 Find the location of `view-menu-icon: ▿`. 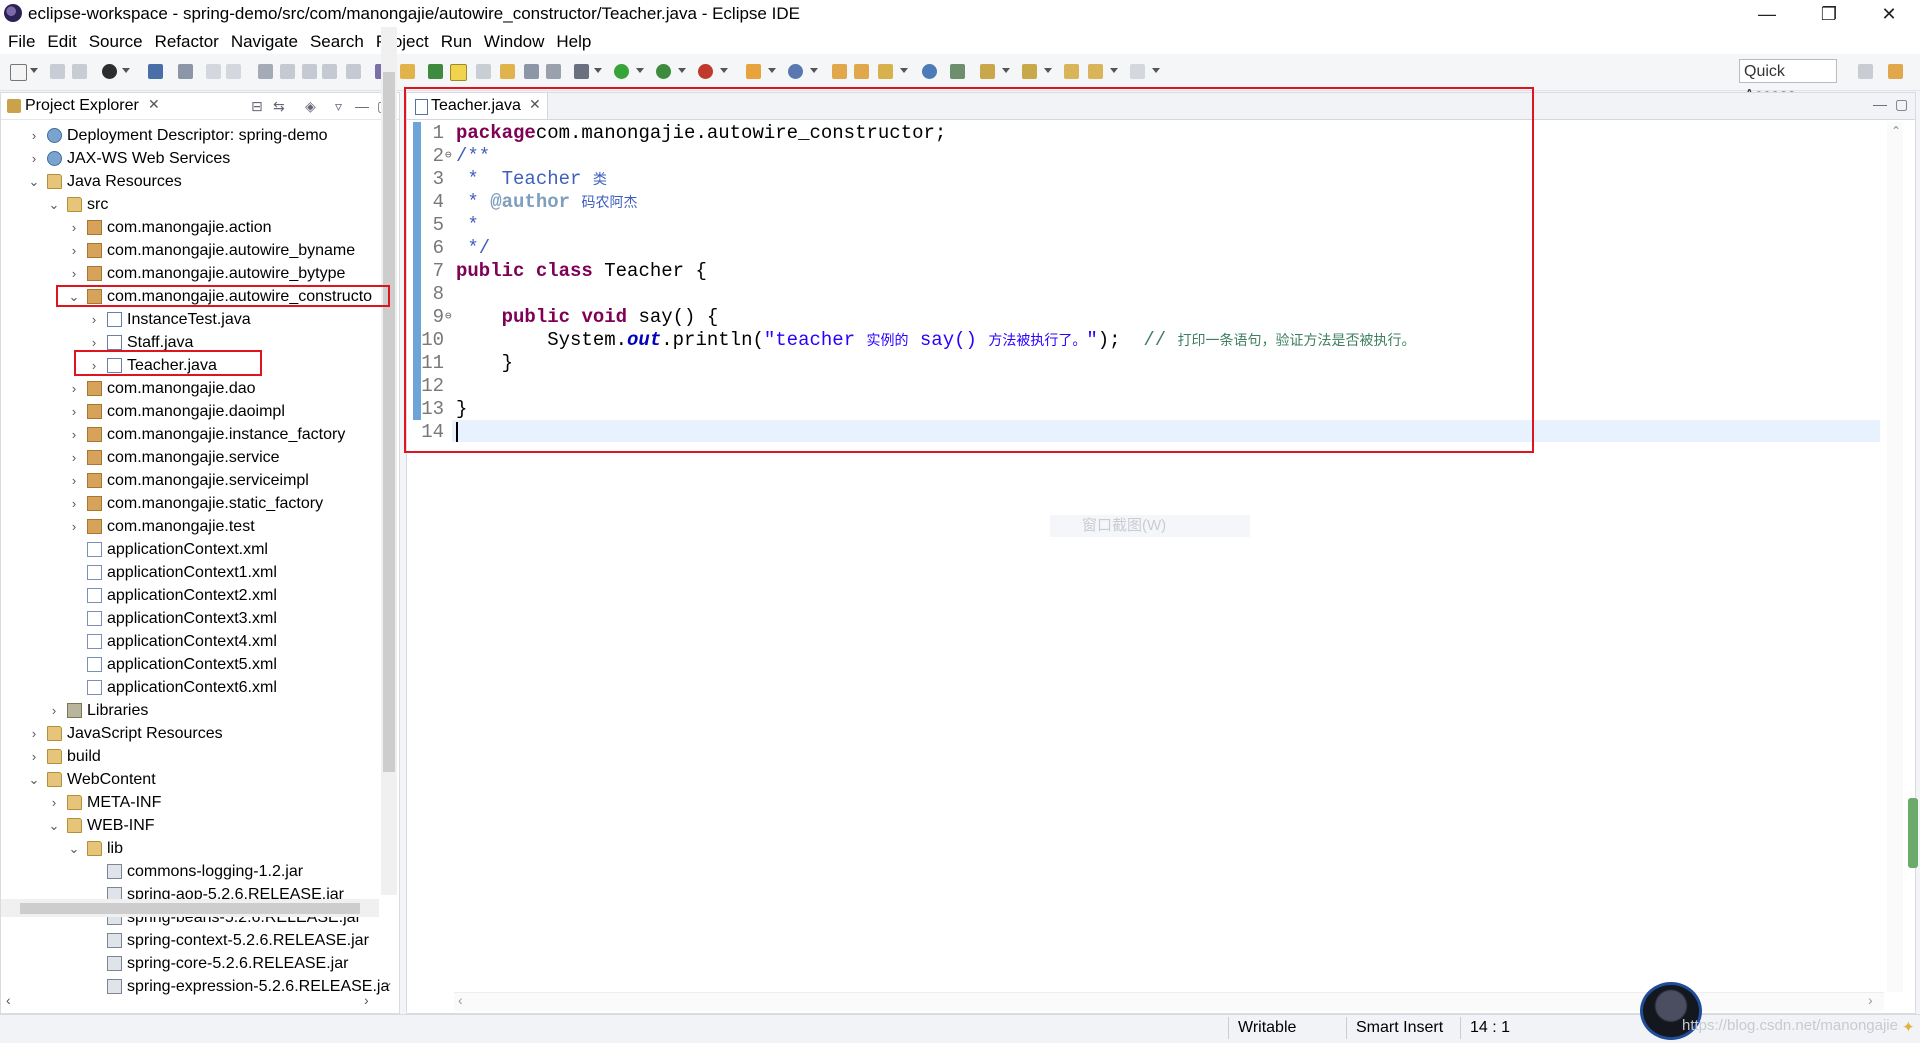

view-menu-icon: ▿ is located at coordinates (338, 106).